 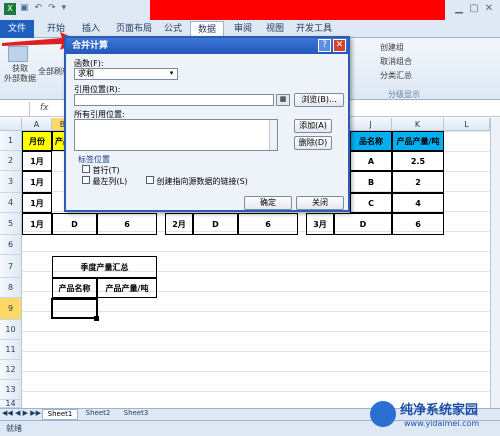 I want to click on vertical-scrollbar, so click(x=495, y=263).